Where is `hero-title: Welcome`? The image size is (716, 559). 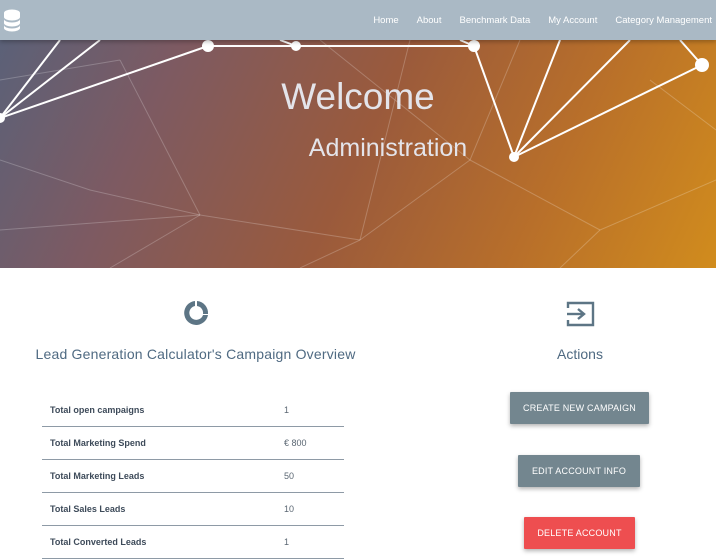 hero-title: Welcome is located at coordinates (358, 96).